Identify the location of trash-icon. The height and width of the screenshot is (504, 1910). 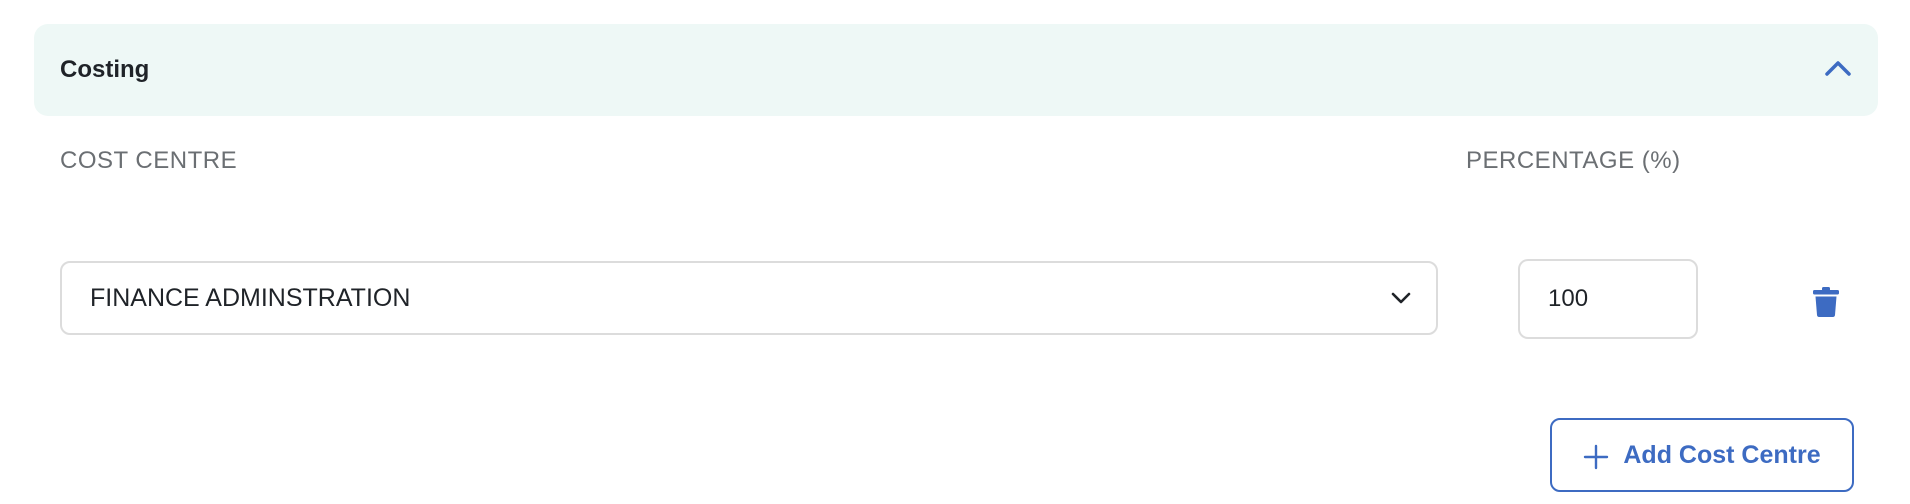
(1826, 304).